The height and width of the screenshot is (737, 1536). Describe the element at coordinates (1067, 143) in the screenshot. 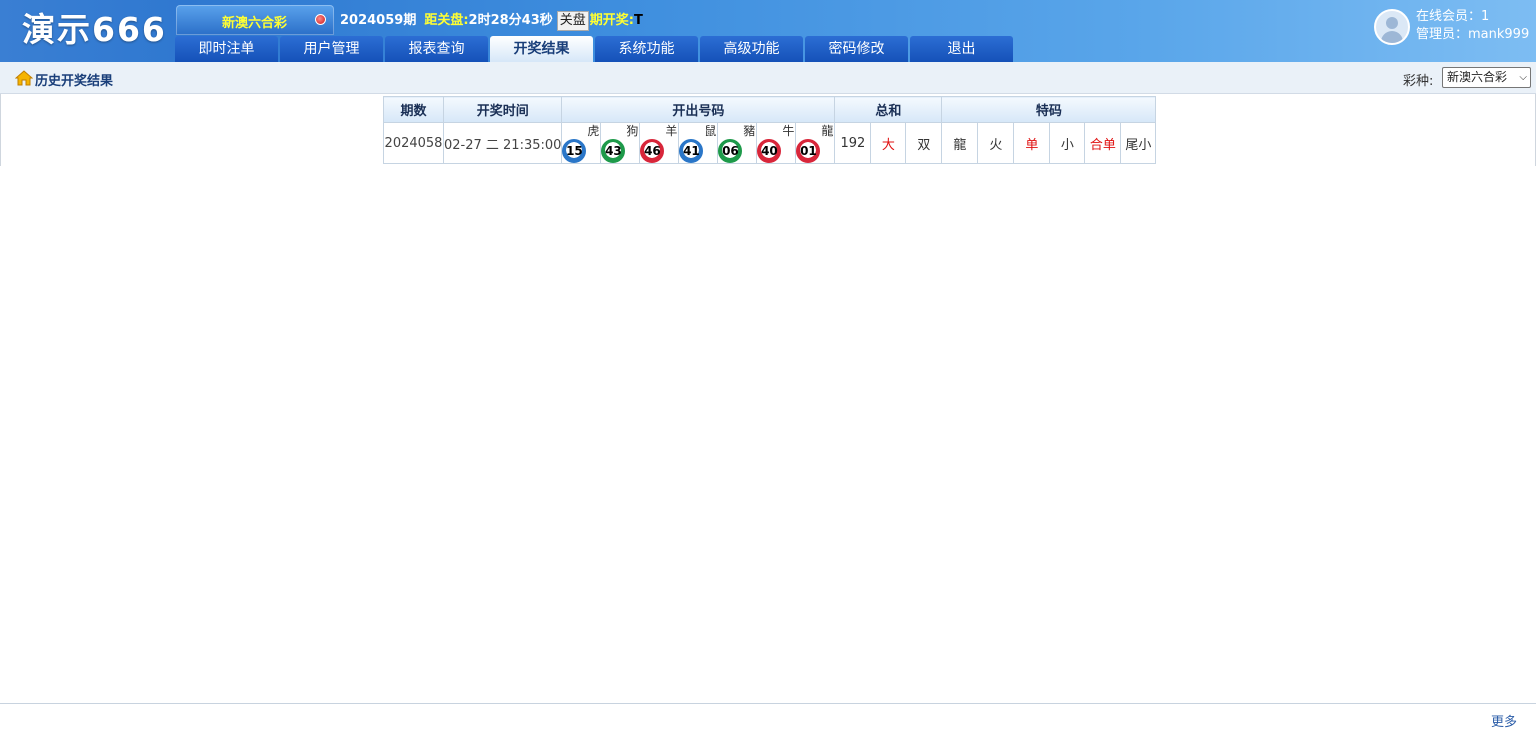

I see `special-cell: 小` at that location.